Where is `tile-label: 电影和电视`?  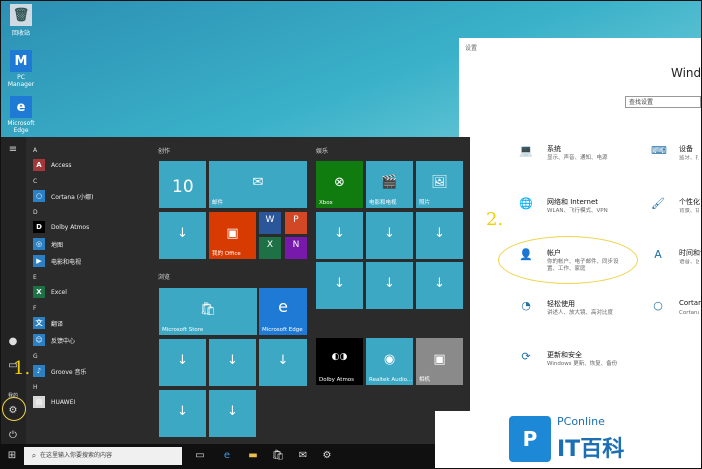 tile-label: 电影和电视 is located at coordinates (383, 203).